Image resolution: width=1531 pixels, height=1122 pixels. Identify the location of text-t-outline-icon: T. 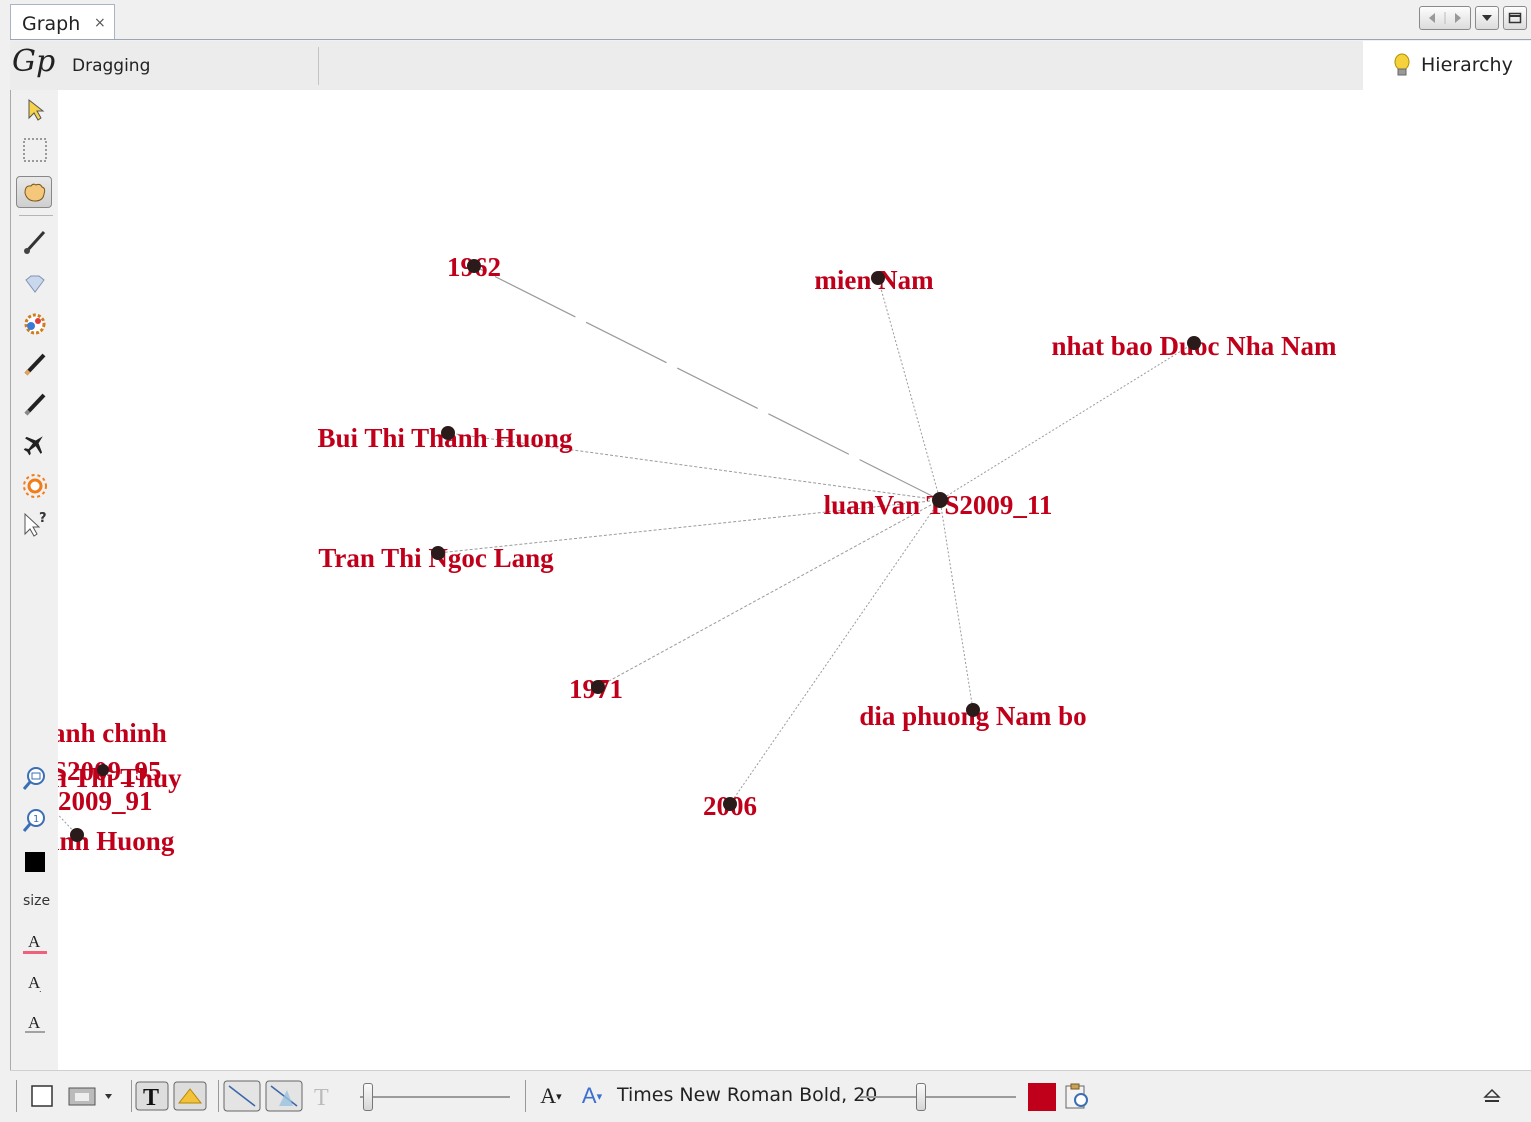
(321, 1097).